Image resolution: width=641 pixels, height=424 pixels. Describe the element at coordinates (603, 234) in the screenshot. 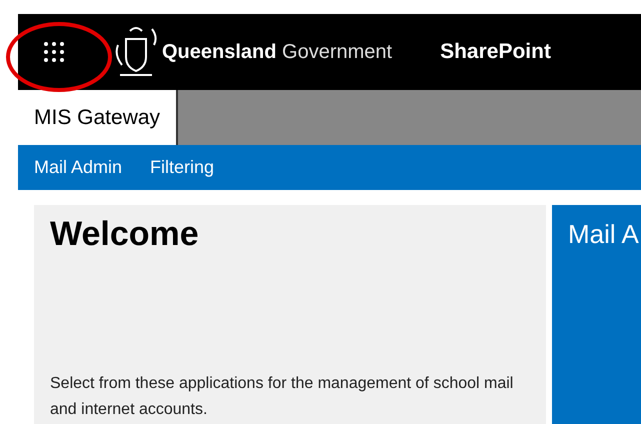

I see `tile-title: Mail A` at that location.